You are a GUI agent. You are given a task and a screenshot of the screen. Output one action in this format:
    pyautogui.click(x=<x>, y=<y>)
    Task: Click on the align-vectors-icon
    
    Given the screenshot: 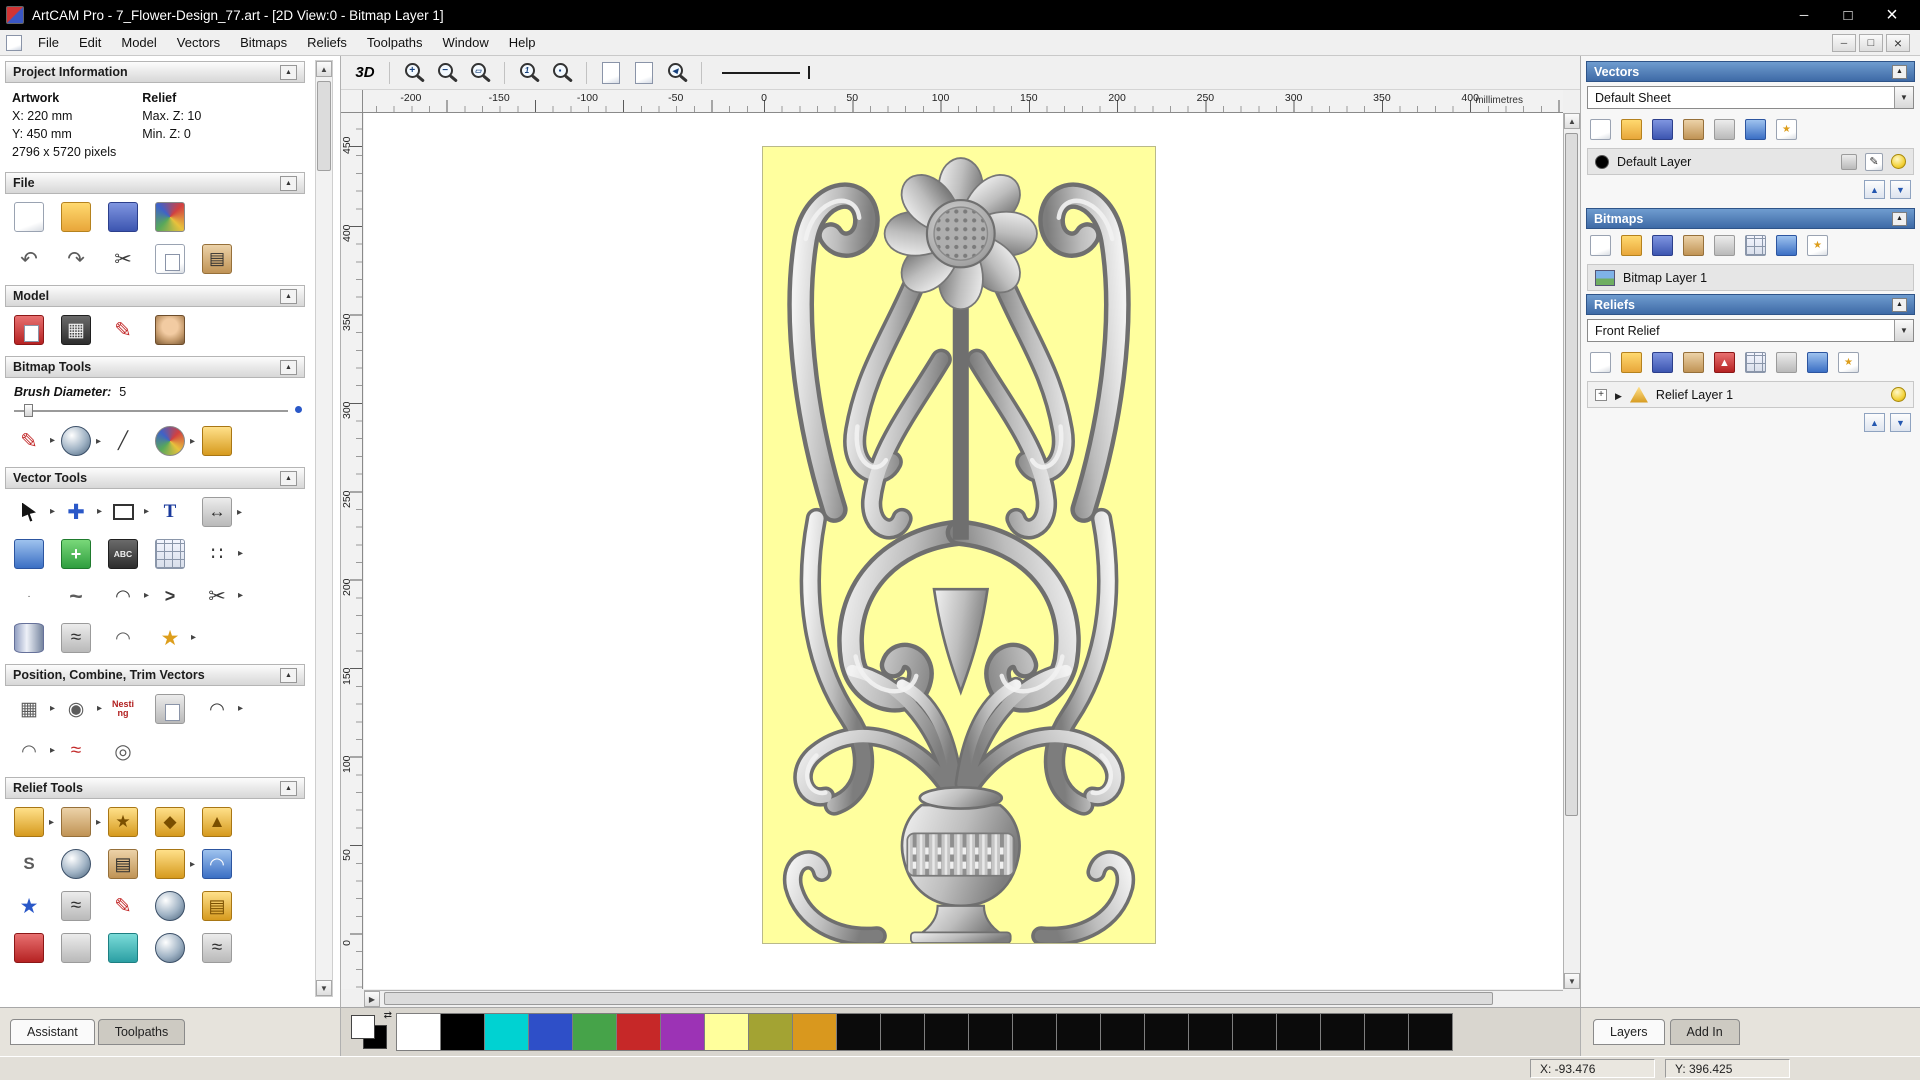 What is the action you would take?
    pyautogui.click(x=34, y=709)
    